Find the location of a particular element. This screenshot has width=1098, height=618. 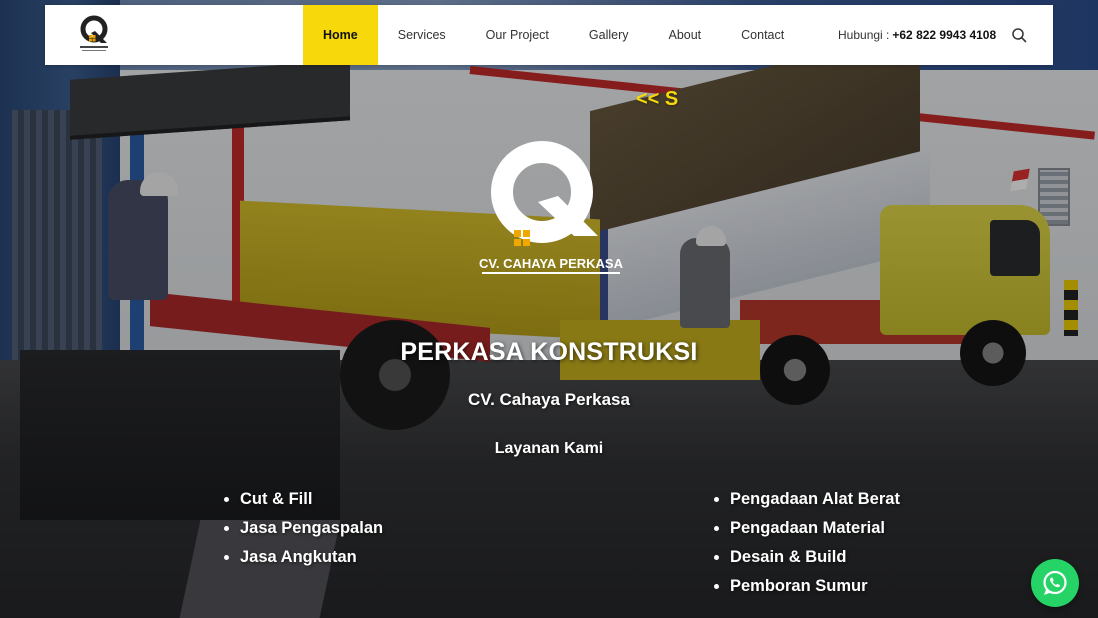

service-item-jasa-pengaspalan: Jasa Pengaspalan is located at coordinates (302, 528).